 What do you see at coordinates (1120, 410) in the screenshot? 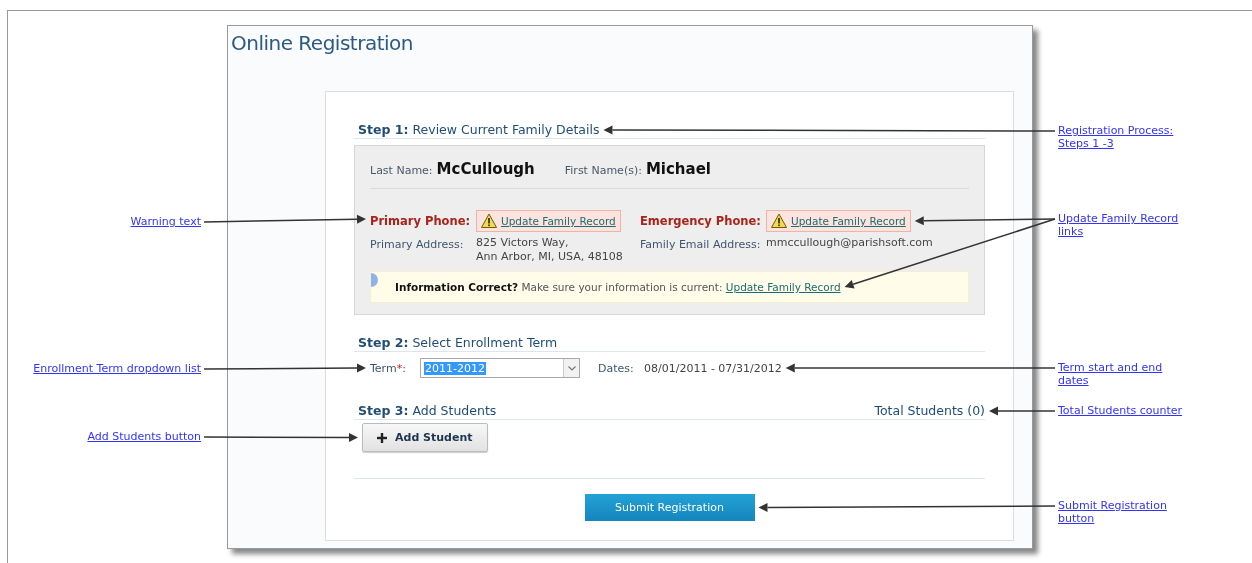
I see `callout-link: Total Students counter` at bounding box center [1120, 410].